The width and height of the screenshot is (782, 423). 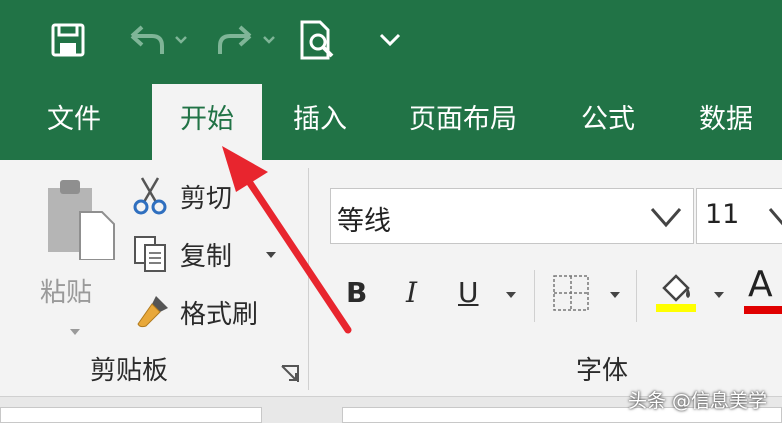 I want to click on tab-data: 数据, so click(x=726, y=121).